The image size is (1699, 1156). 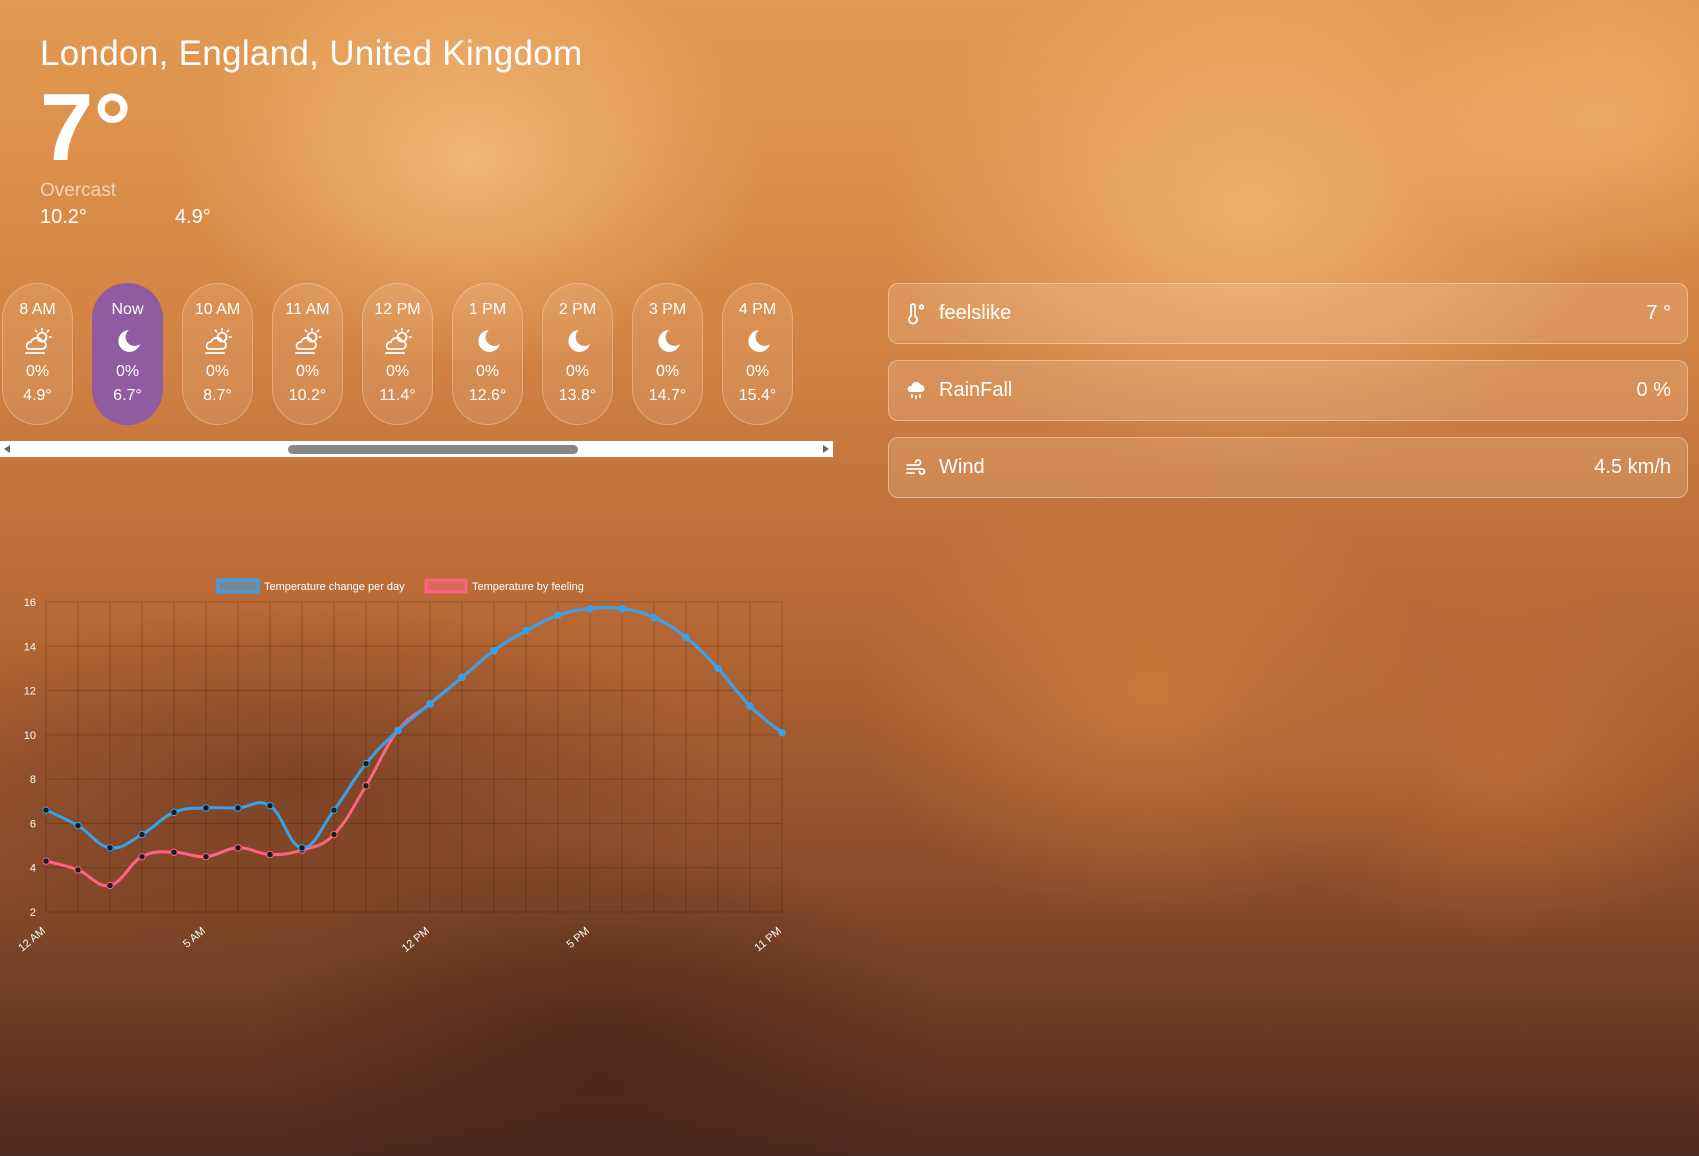 I want to click on y-tick-label: 12, so click(x=30, y=692).